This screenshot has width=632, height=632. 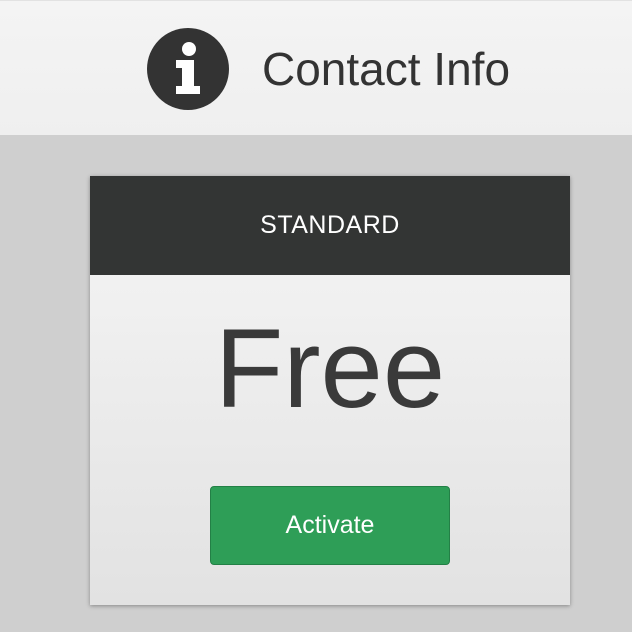 What do you see at coordinates (330, 525) in the screenshot?
I see `activate-button: Activate` at bounding box center [330, 525].